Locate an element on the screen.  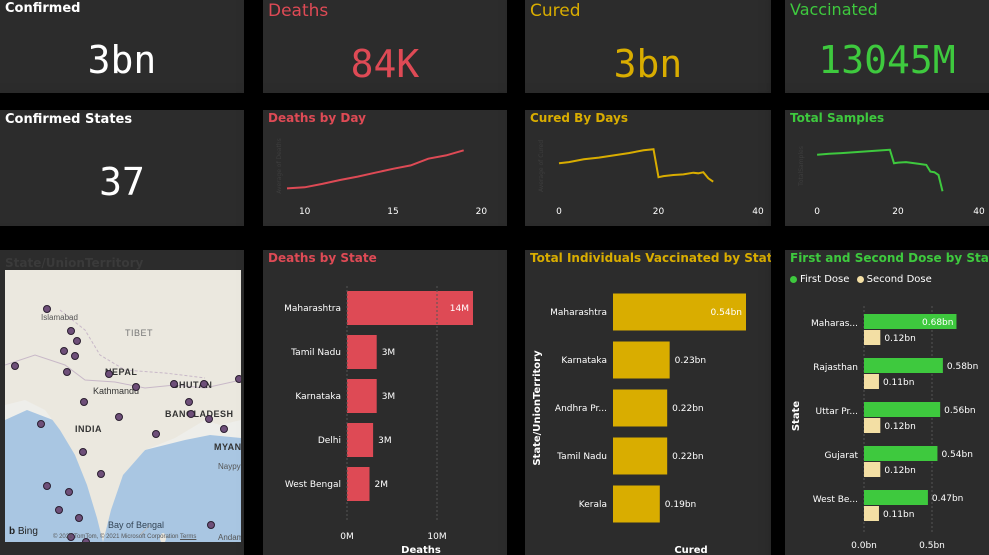
map-label-naypyi: Naypy is located at coordinates (229, 466).